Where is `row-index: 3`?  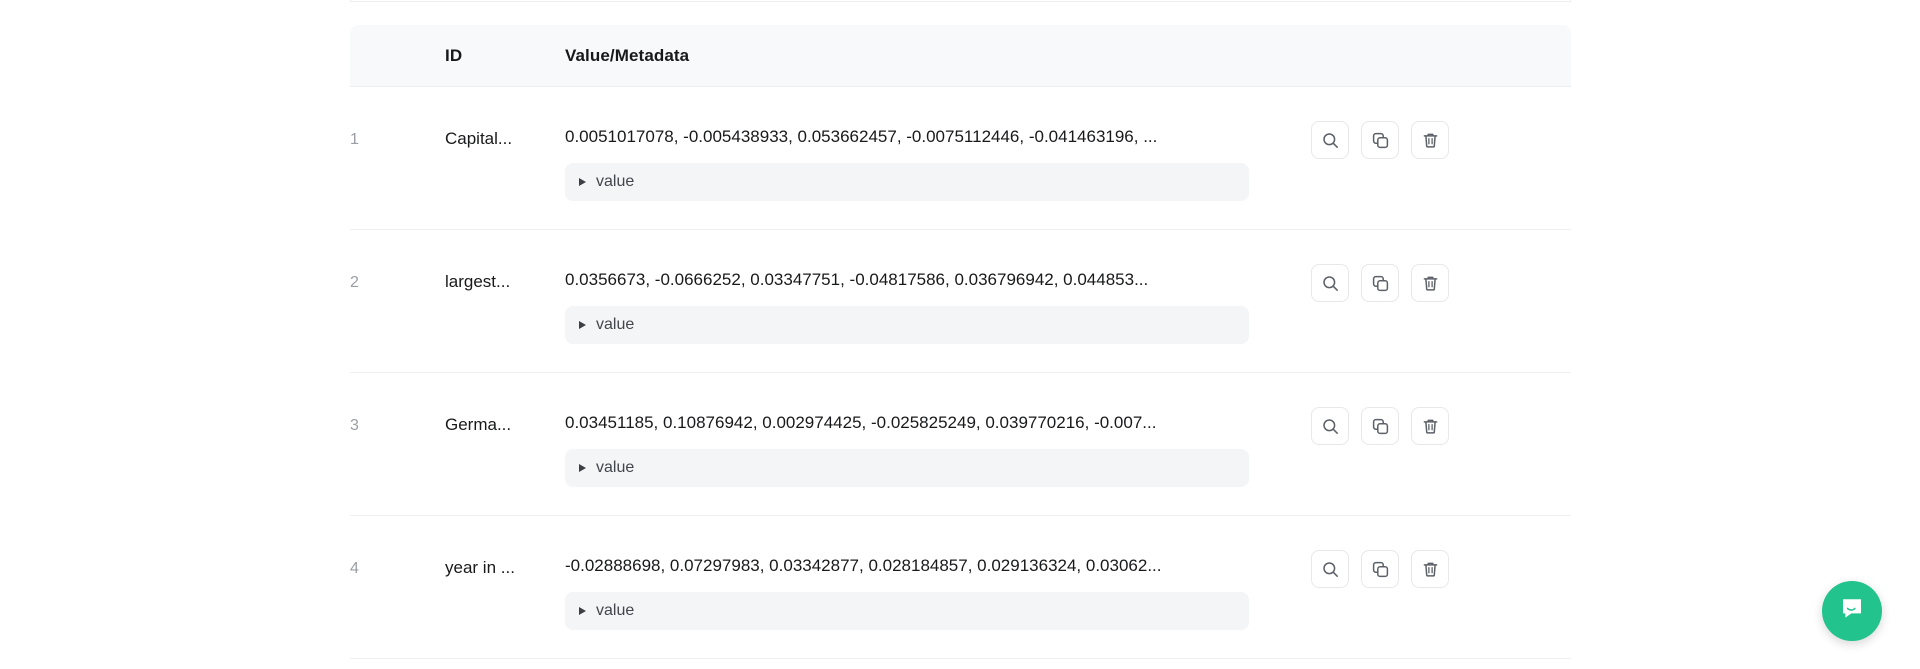 row-index: 3 is located at coordinates (354, 425).